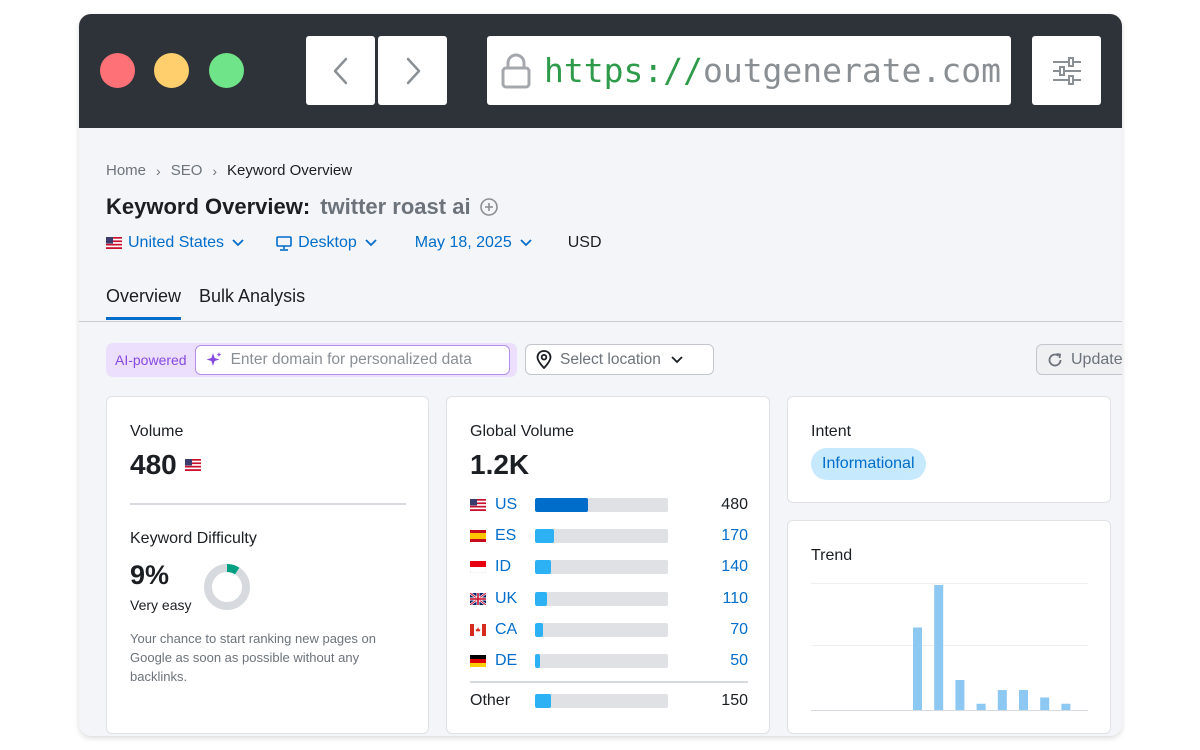 This screenshot has width=1200, height=750. Describe the element at coordinates (489, 207) in the screenshot. I see `add-to-list-icon` at that location.